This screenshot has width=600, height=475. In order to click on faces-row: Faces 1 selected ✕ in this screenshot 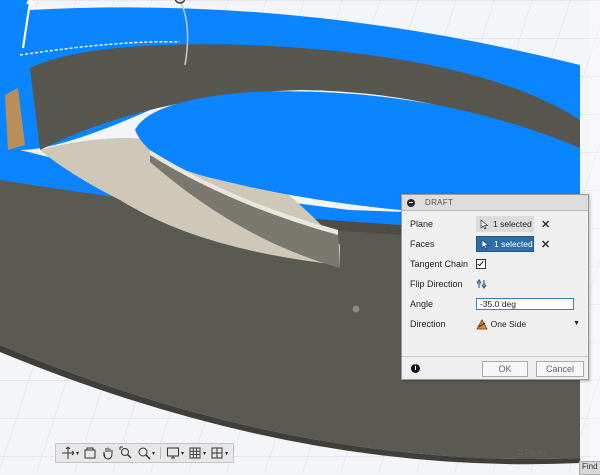, I will do `click(496, 244)`.